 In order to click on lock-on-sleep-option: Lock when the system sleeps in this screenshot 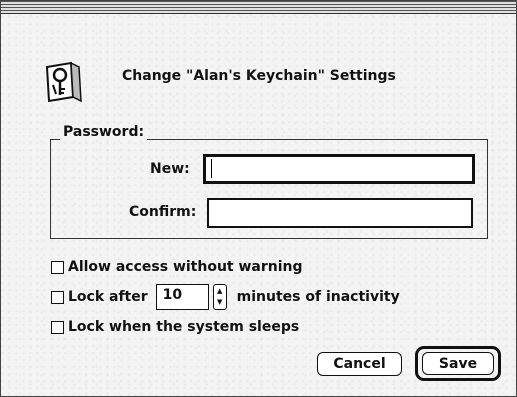, I will do `click(175, 327)`.